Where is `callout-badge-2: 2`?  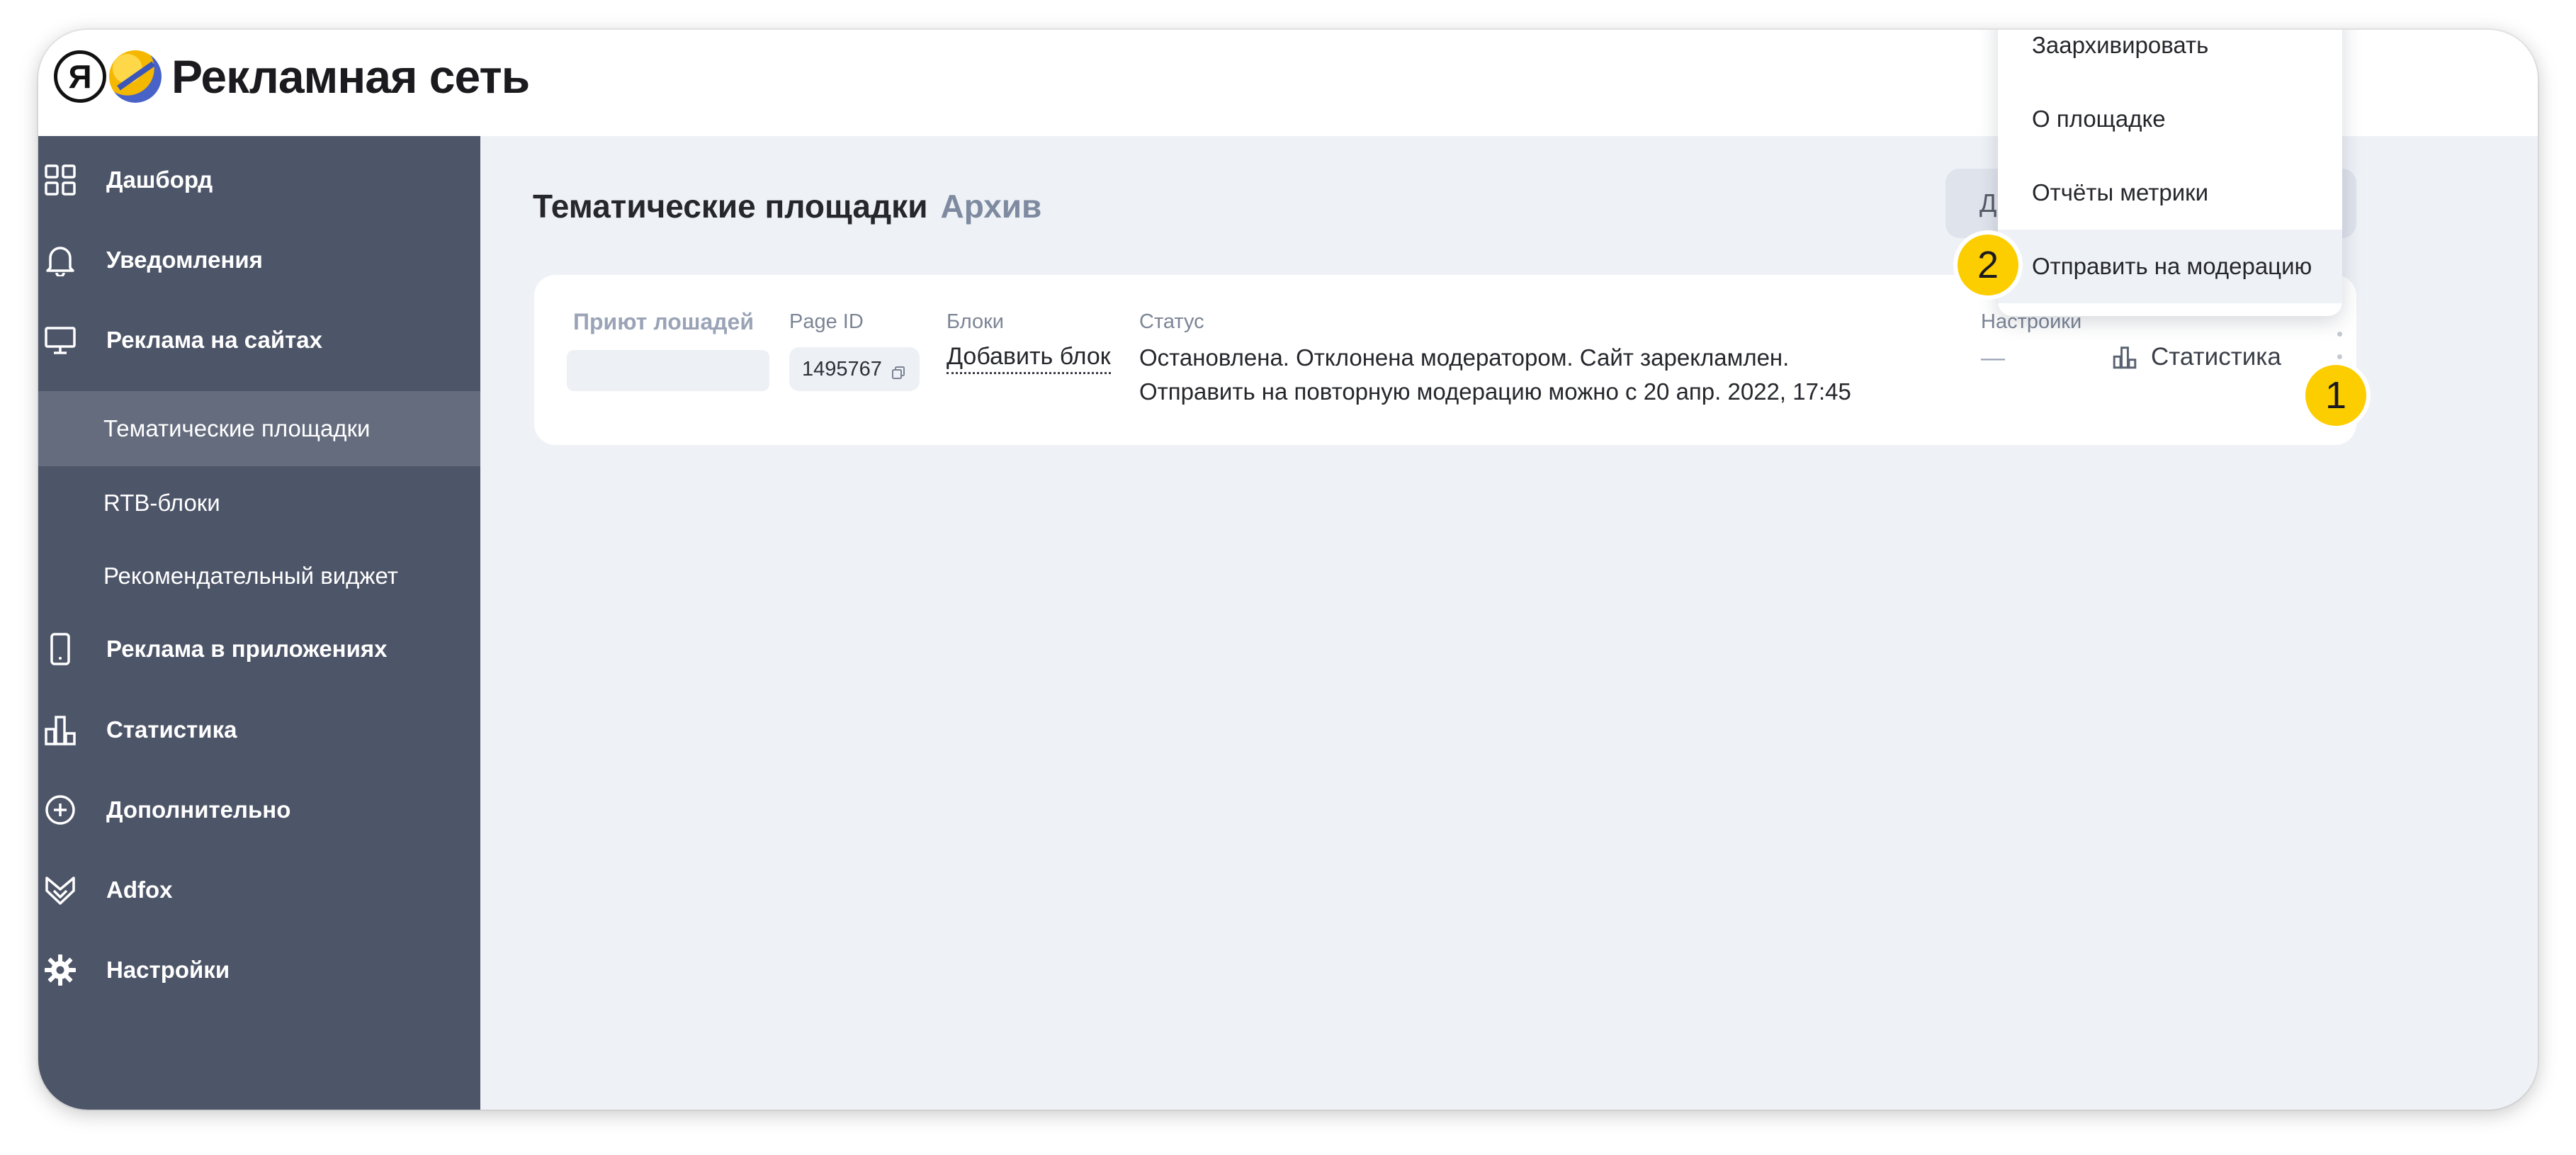 callout-badge-2: 2 is located at coordinates (1988, 265).